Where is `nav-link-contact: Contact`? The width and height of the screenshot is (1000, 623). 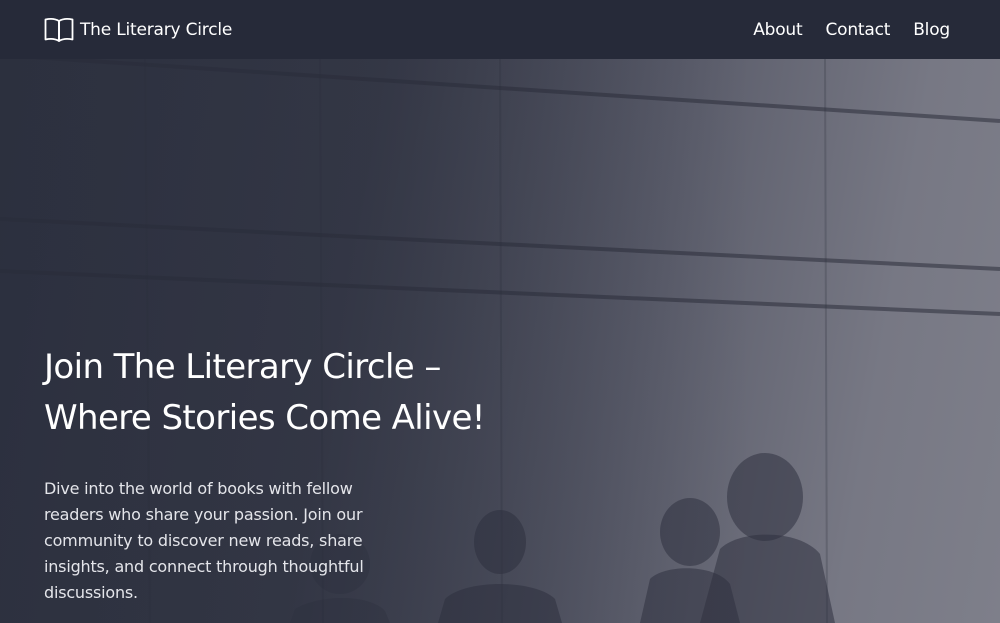 nav-link-contact: Contact is located at coordinates (857, 30).